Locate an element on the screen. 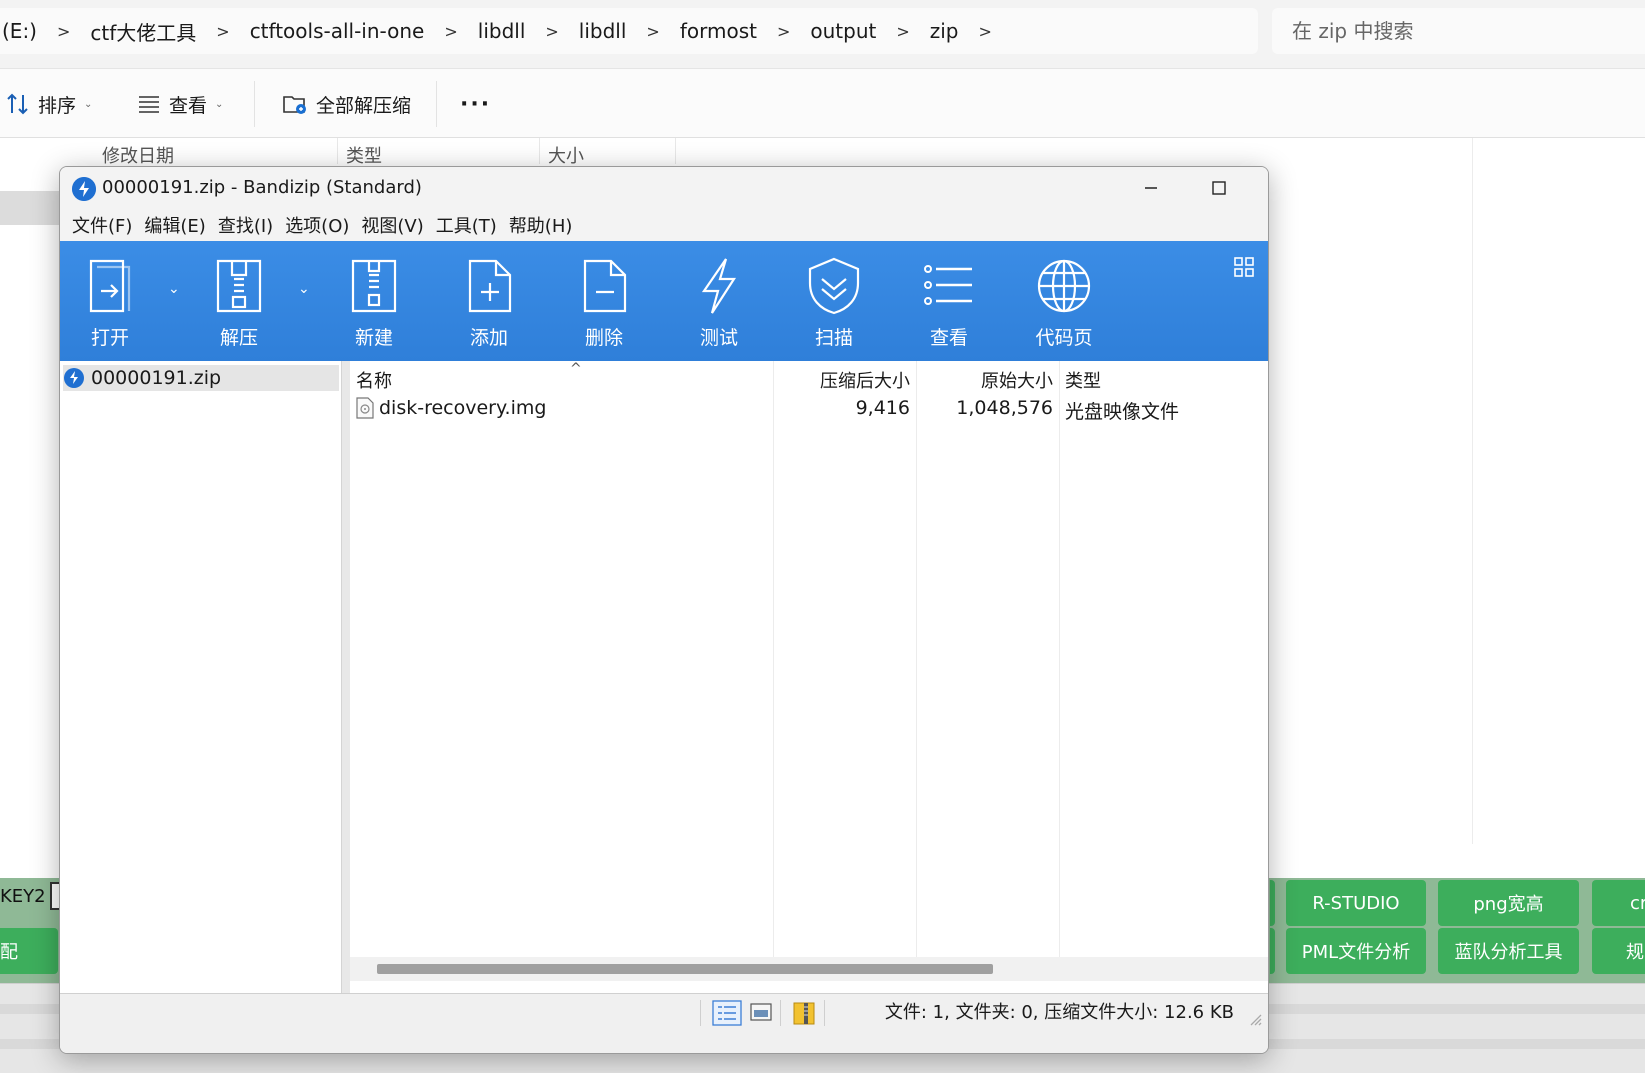  name-column: 名称 ^ disk-recovery.img is located at coordinates (562, 661).